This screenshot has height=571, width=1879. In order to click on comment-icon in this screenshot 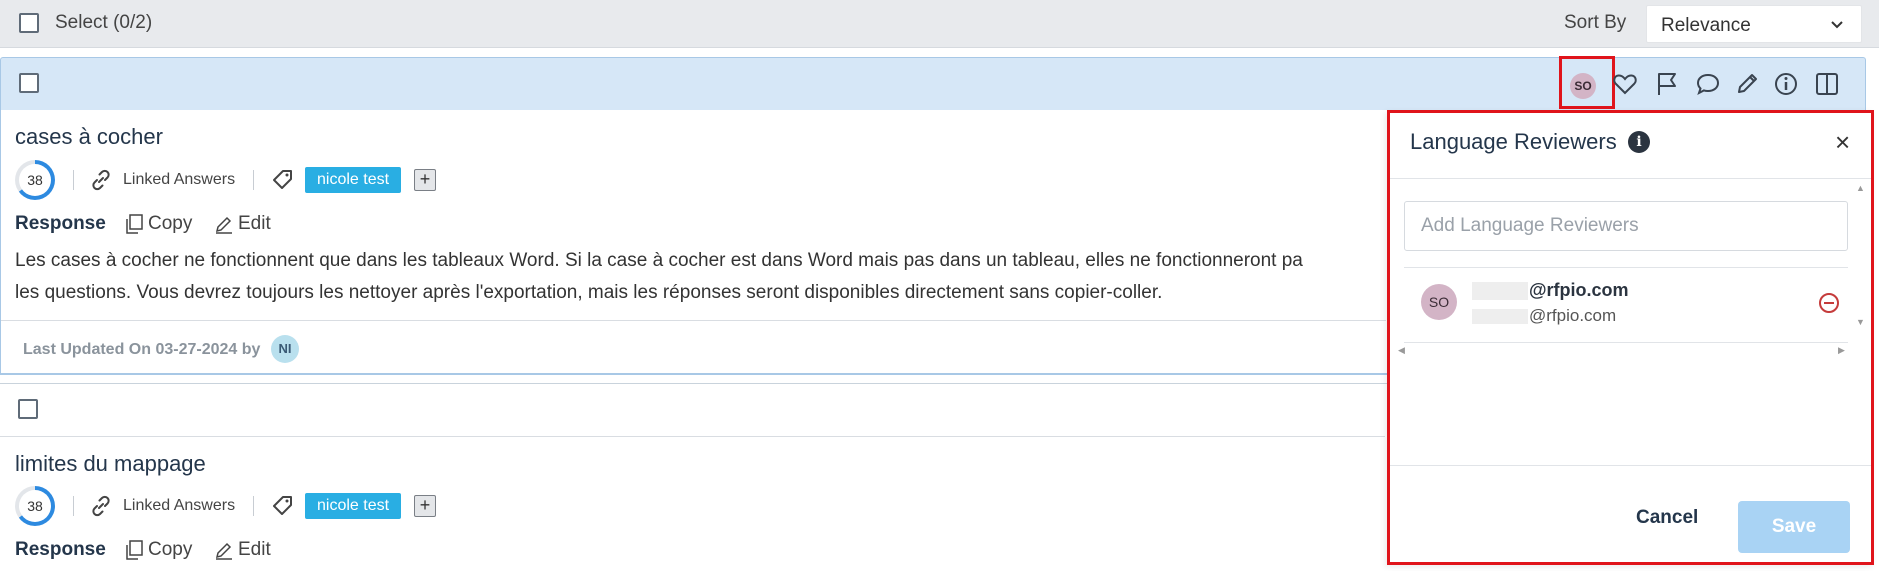, I will do `click(1708, 84)`.